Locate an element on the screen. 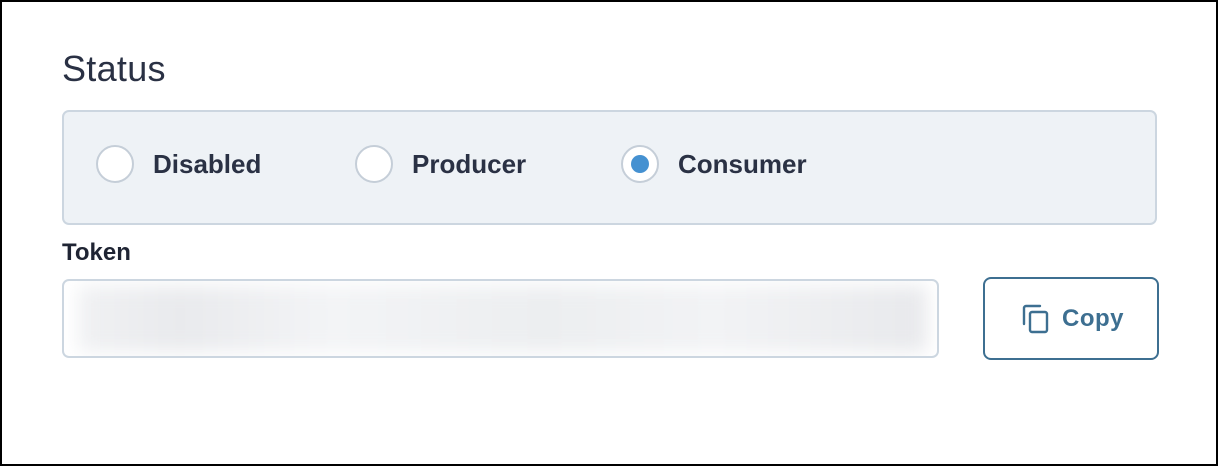 The height and width of the screenshot is (466, 1218). token-field is located at coordinates (500, 318).